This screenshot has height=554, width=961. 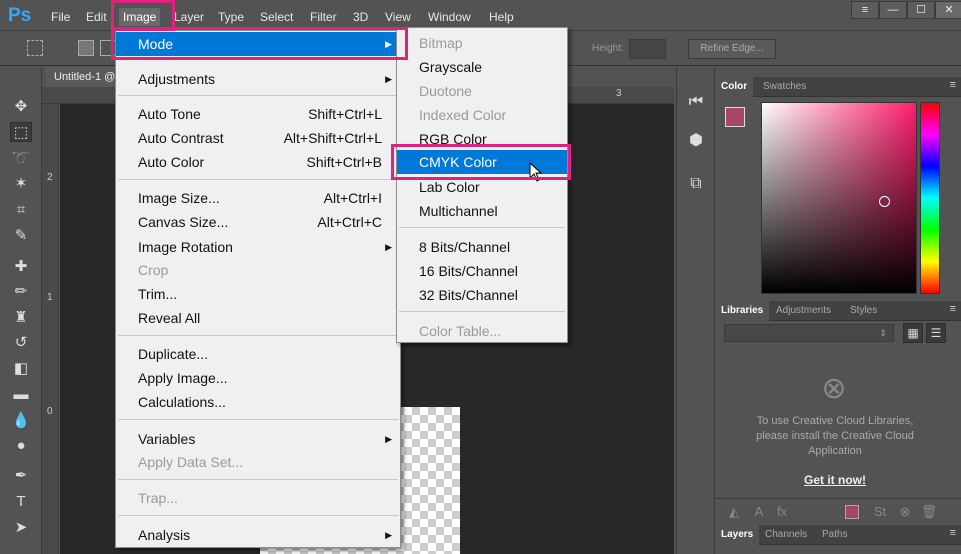 What do you see at coordinates (86, 48) in the screenshot?
I see `new-selection-icon` at bounding box center [86, 48].